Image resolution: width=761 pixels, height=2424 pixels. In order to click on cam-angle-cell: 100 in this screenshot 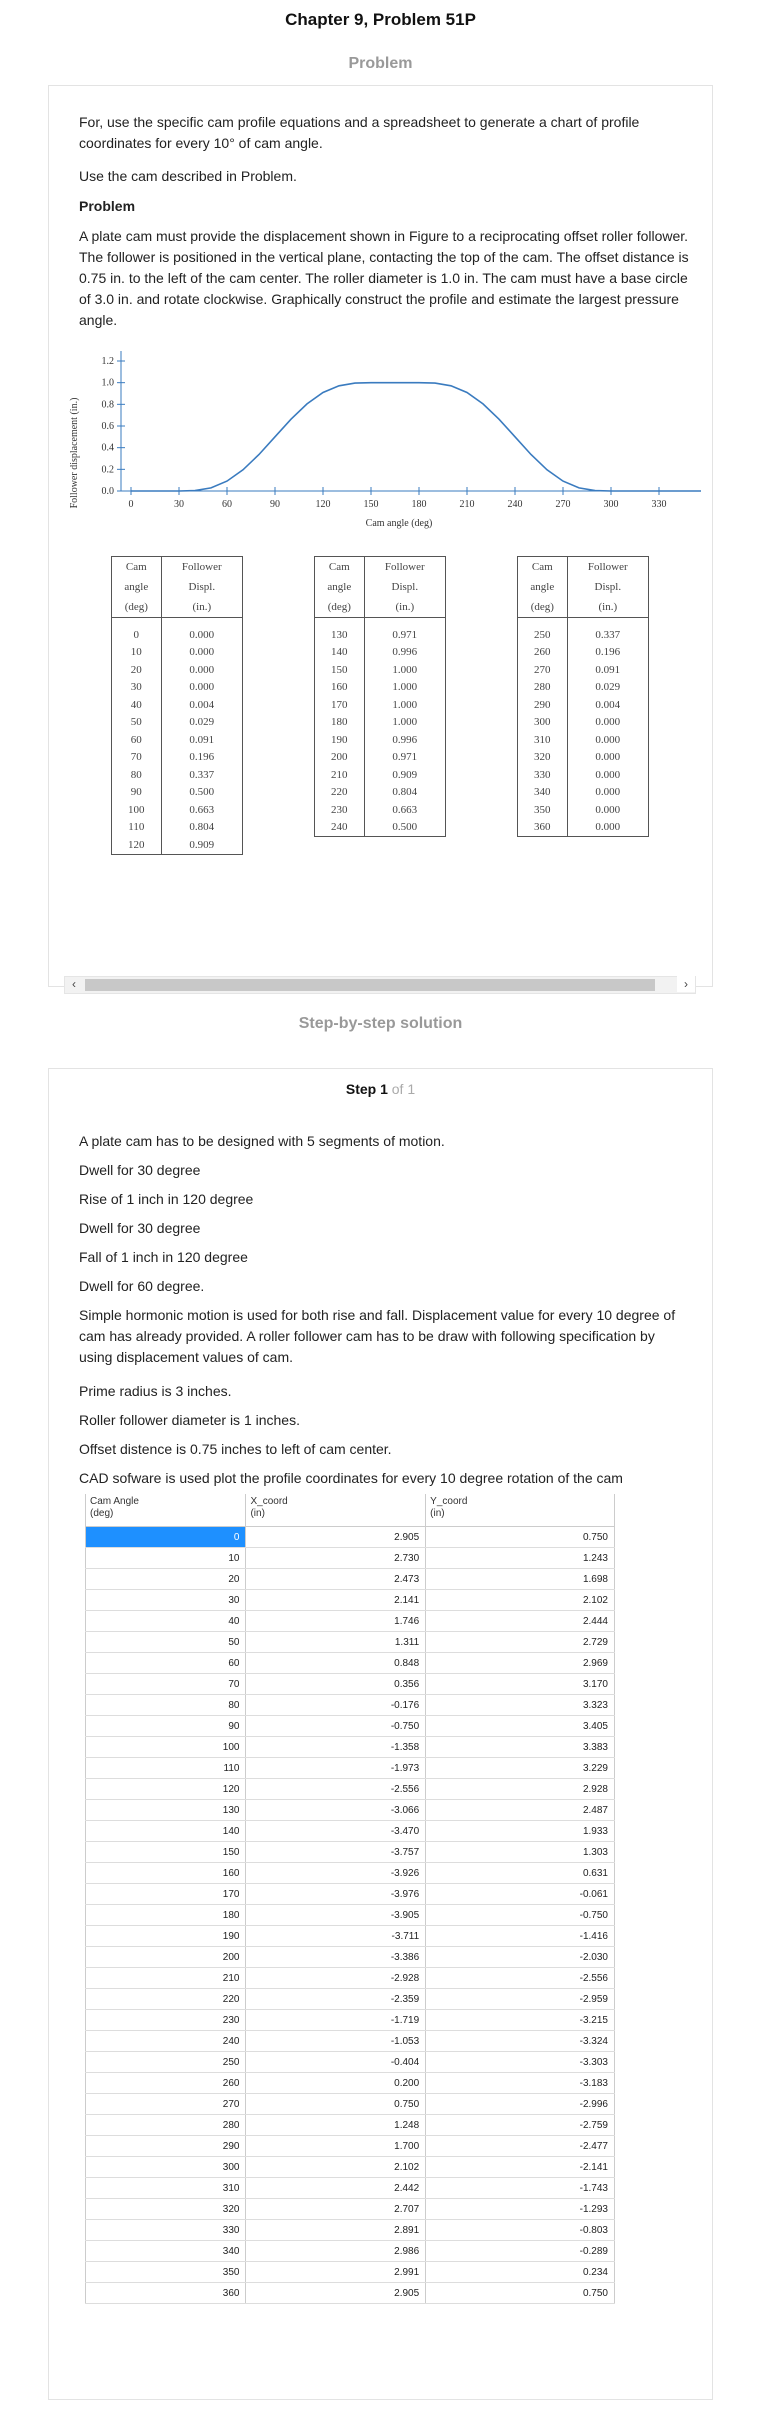, I will do `click(166, 1747)`.